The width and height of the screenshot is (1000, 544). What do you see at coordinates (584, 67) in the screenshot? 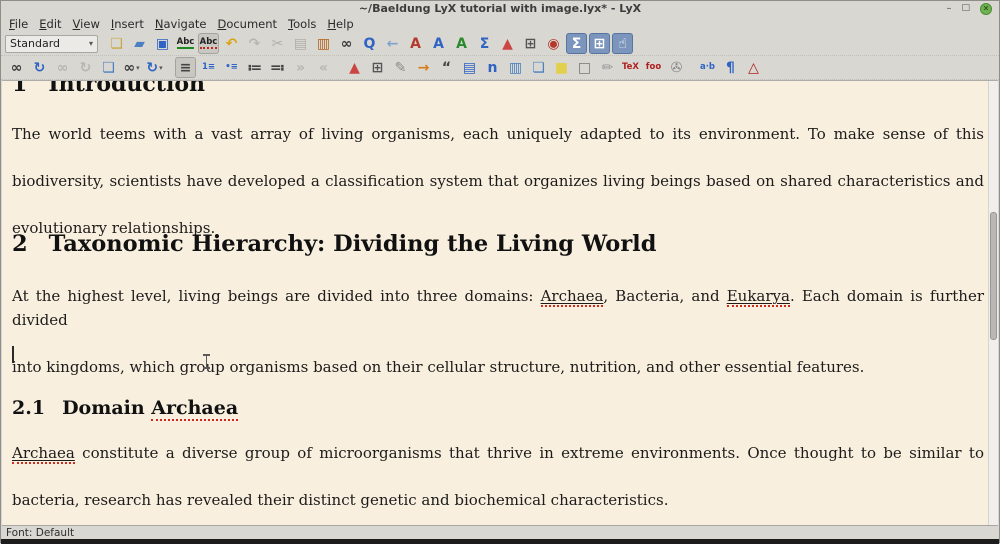
I see `insert-box-icon: □` at bounding box center [584, 67].